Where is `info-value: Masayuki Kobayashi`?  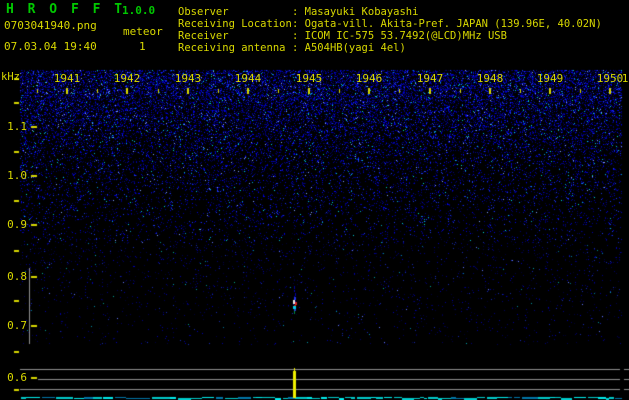
info-value: Masayuki Kobayashi is located at coordinates (361, 12).